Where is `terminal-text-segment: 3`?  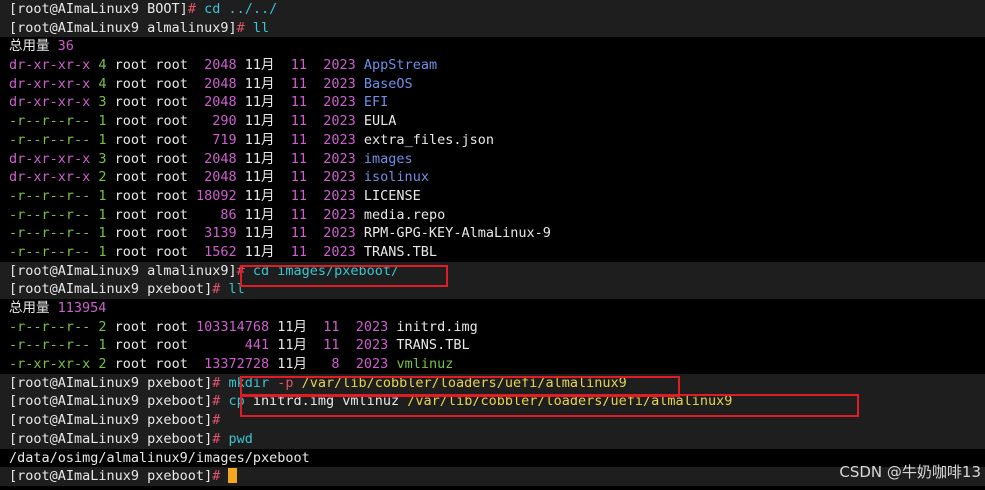
terminal-text-segment: 3 is located at coordinates (102, 102).